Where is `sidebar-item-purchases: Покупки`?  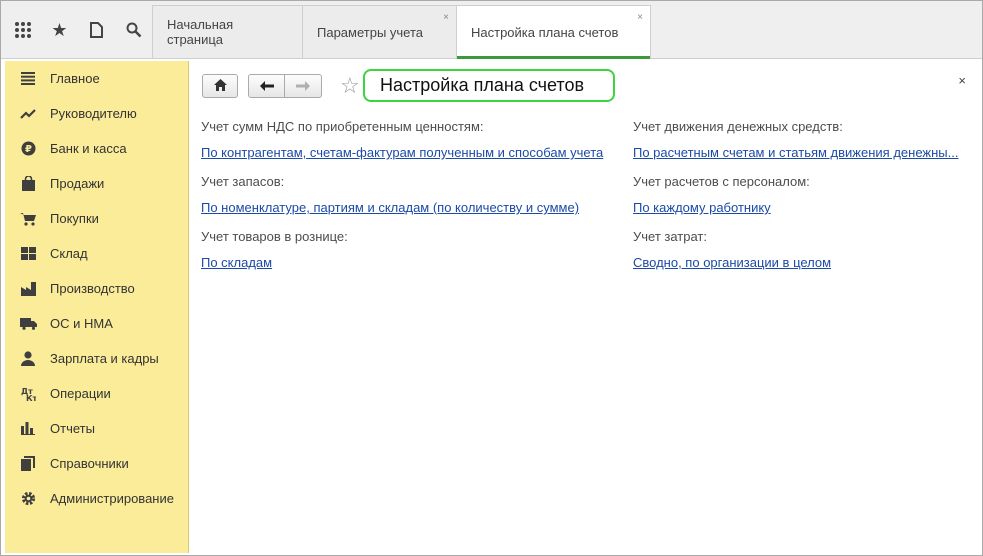 sidebar-item-purchases: Покупки is located at coordinates (96, 218).